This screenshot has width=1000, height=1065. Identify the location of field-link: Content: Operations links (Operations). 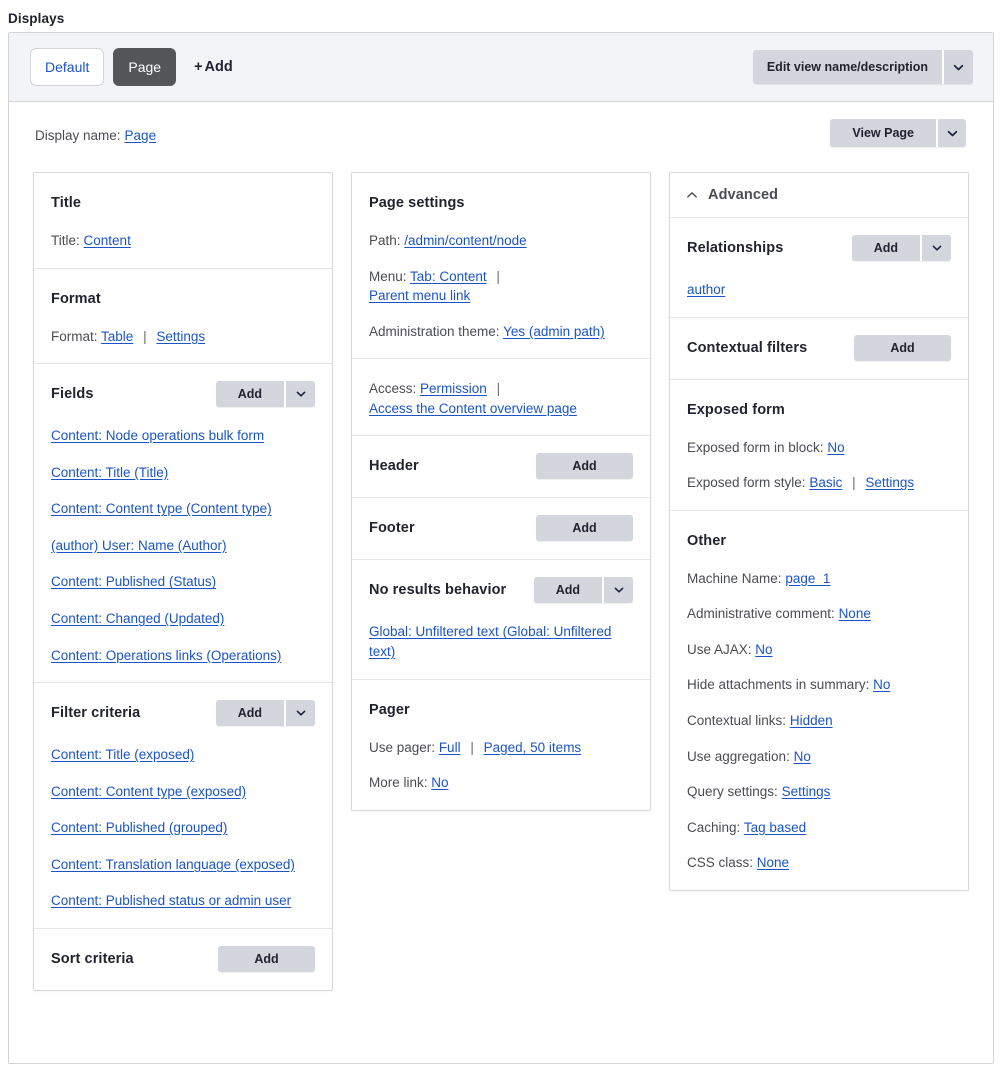
(166, 655).